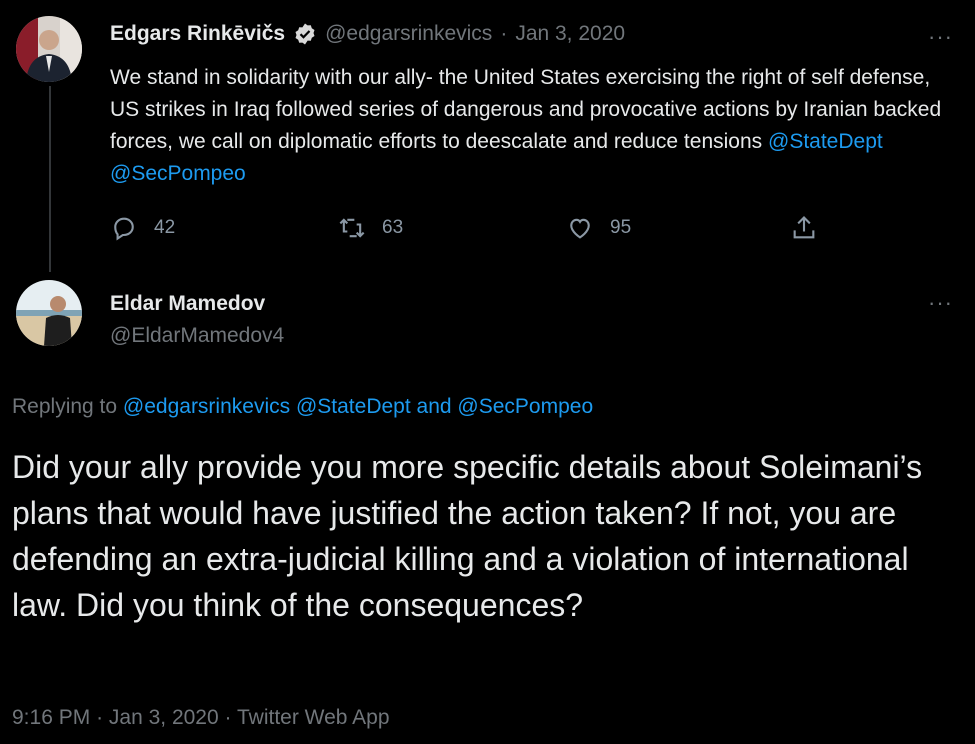  Describe the element at coordinates (470, 228) in the screenshot. I see `tweet1-actions: 42 63 95` at that location.